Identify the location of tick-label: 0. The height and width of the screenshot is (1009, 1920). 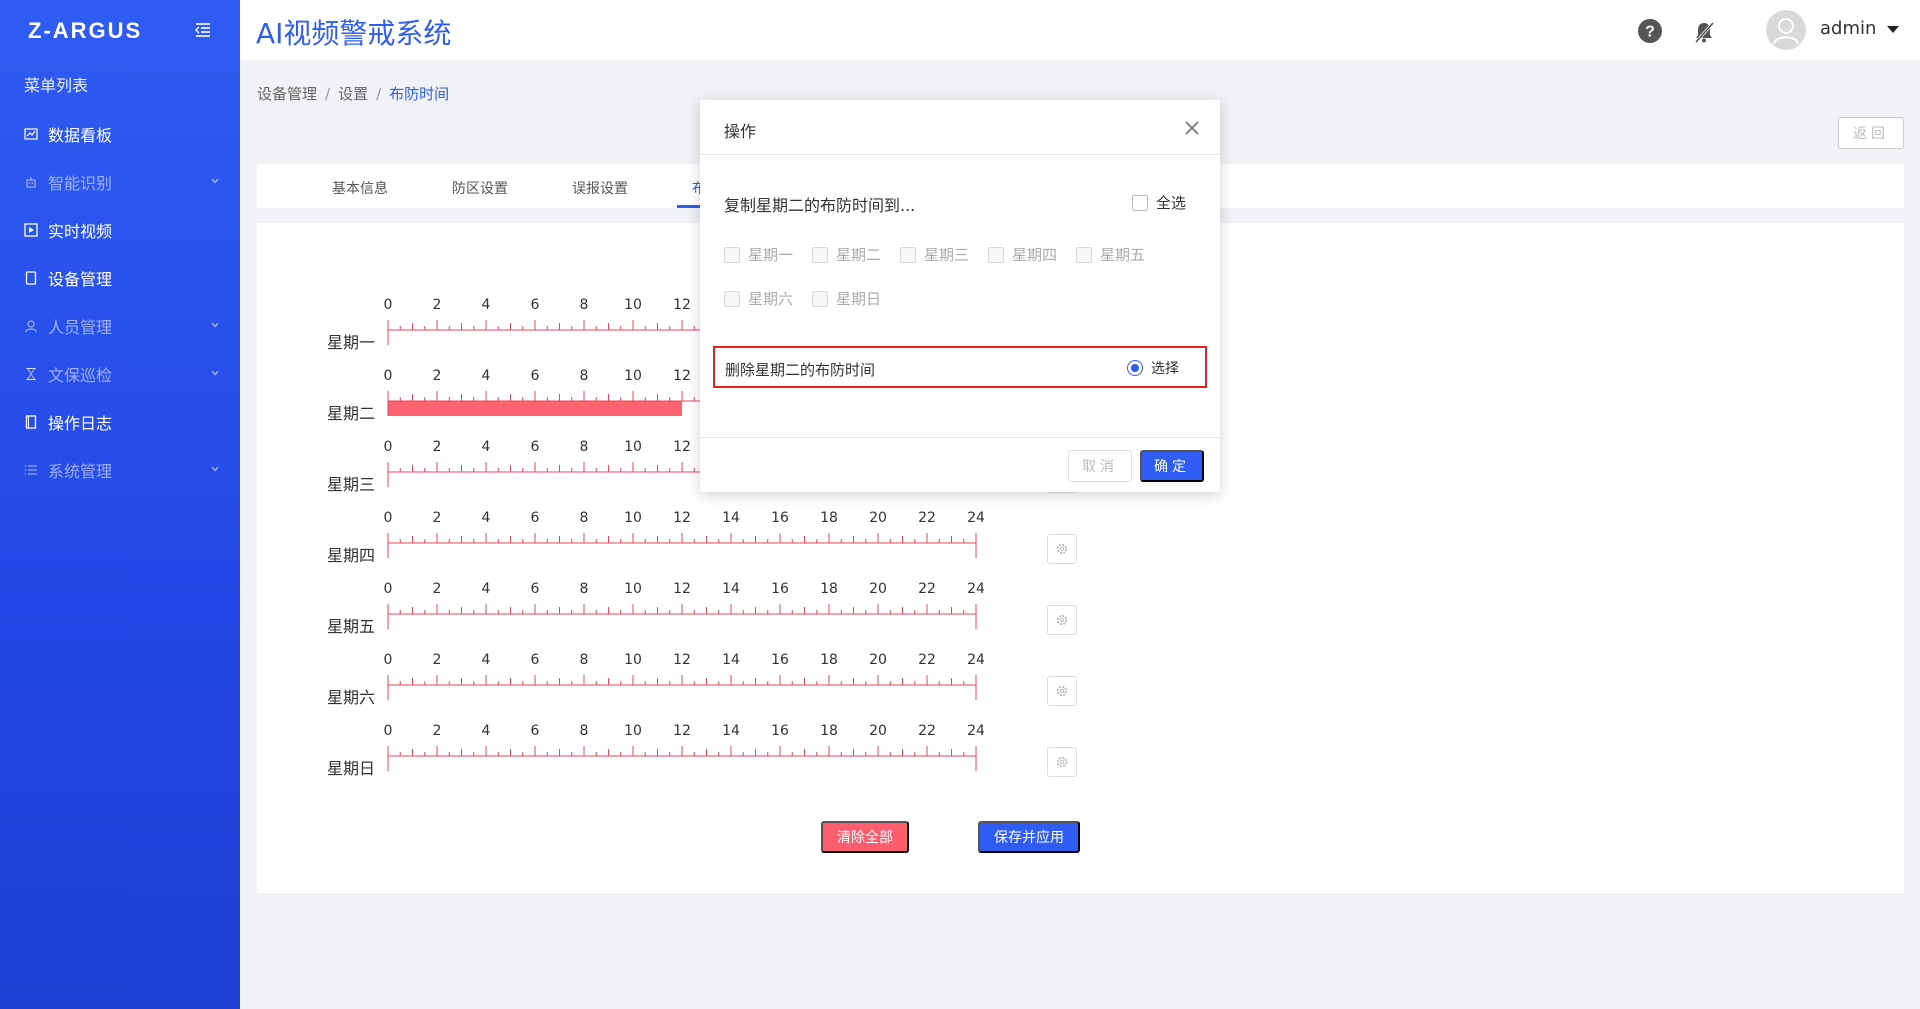
(388, 731).